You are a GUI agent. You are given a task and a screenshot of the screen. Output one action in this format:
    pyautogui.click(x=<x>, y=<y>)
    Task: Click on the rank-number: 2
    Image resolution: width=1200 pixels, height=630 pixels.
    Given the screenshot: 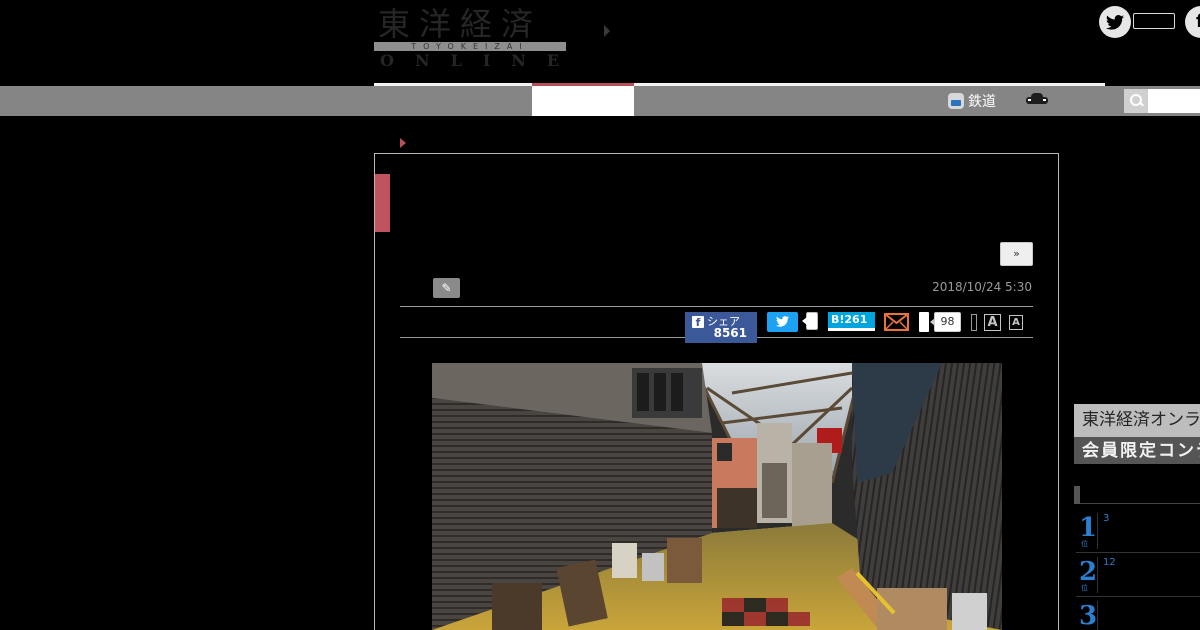 What is the action you would take?
    pyautogui.click(x=1088, y=572)
    